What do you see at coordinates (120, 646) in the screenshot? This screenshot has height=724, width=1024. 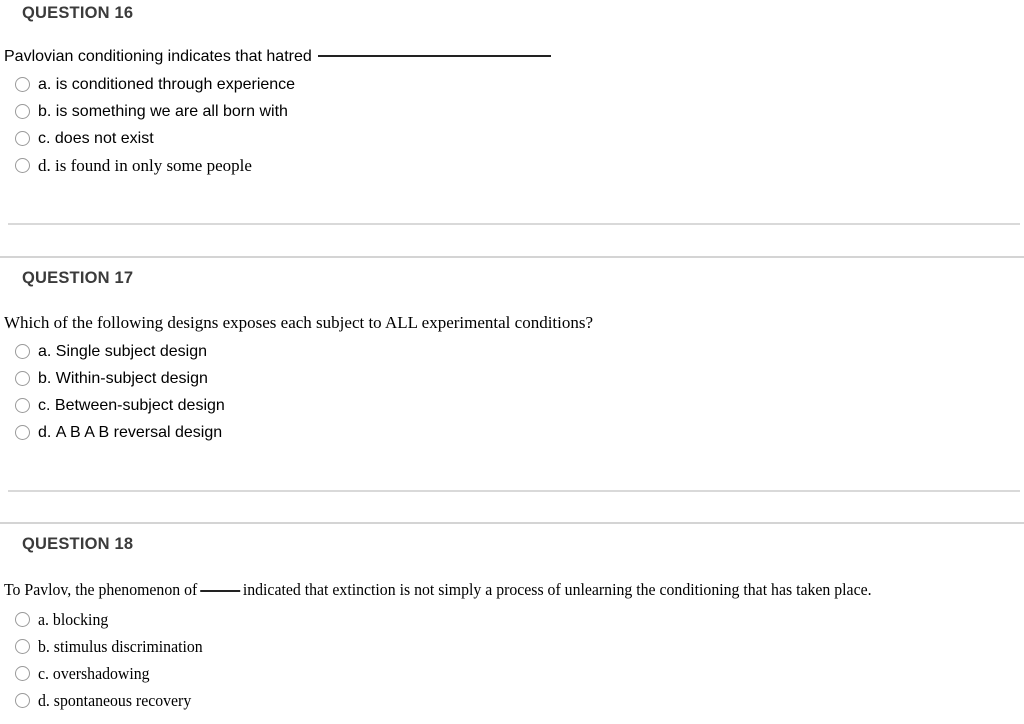 I see `option-label: b. stimulus discrimination` at bounding box center [120, 646].